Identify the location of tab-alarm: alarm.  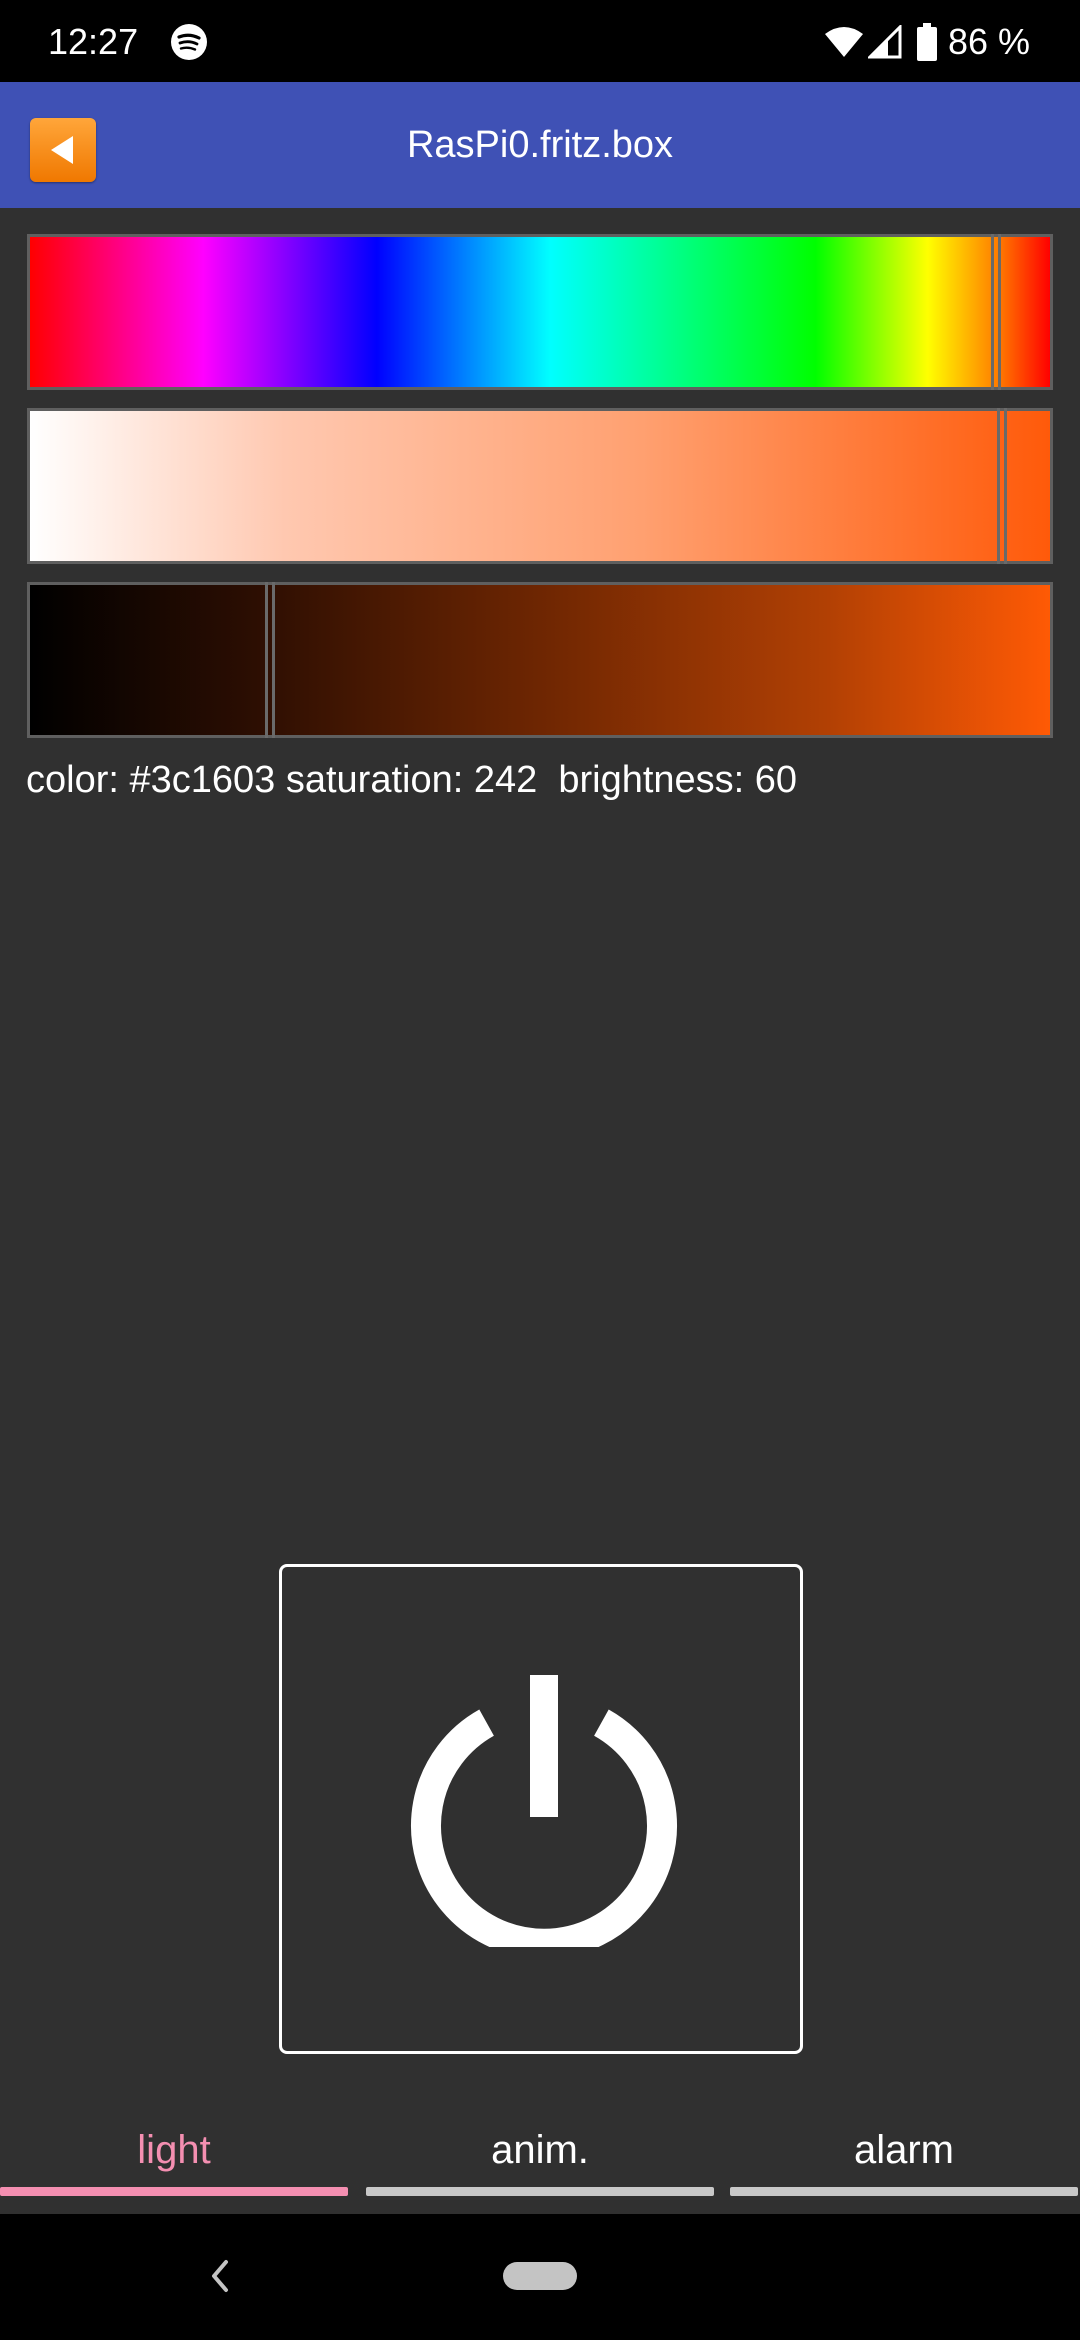
(904, 2153).